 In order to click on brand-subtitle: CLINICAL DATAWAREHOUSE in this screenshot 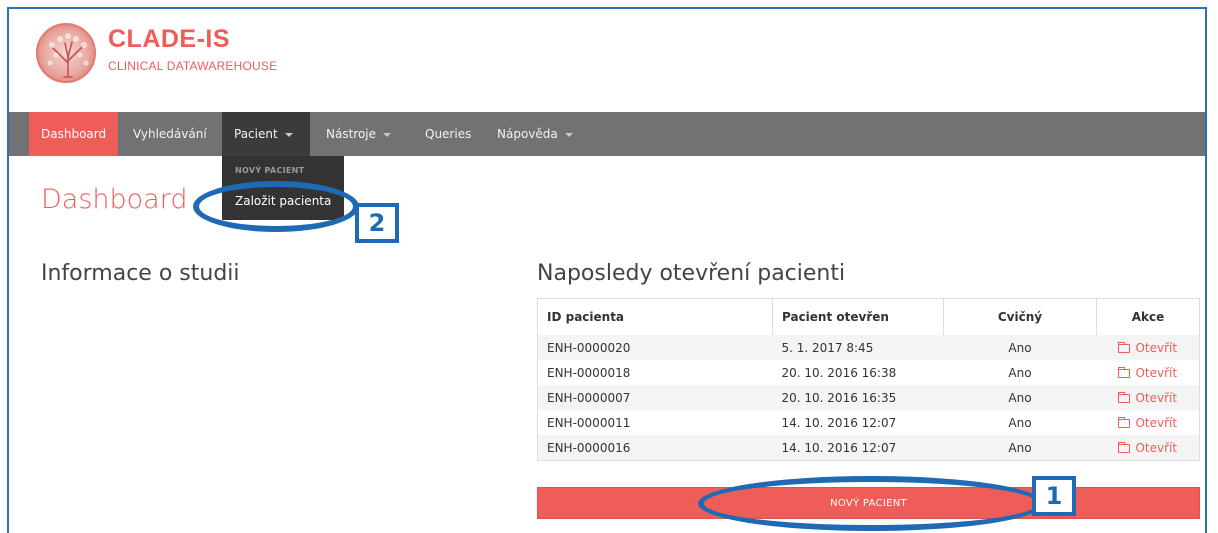, I will do `click(193, 66)`.